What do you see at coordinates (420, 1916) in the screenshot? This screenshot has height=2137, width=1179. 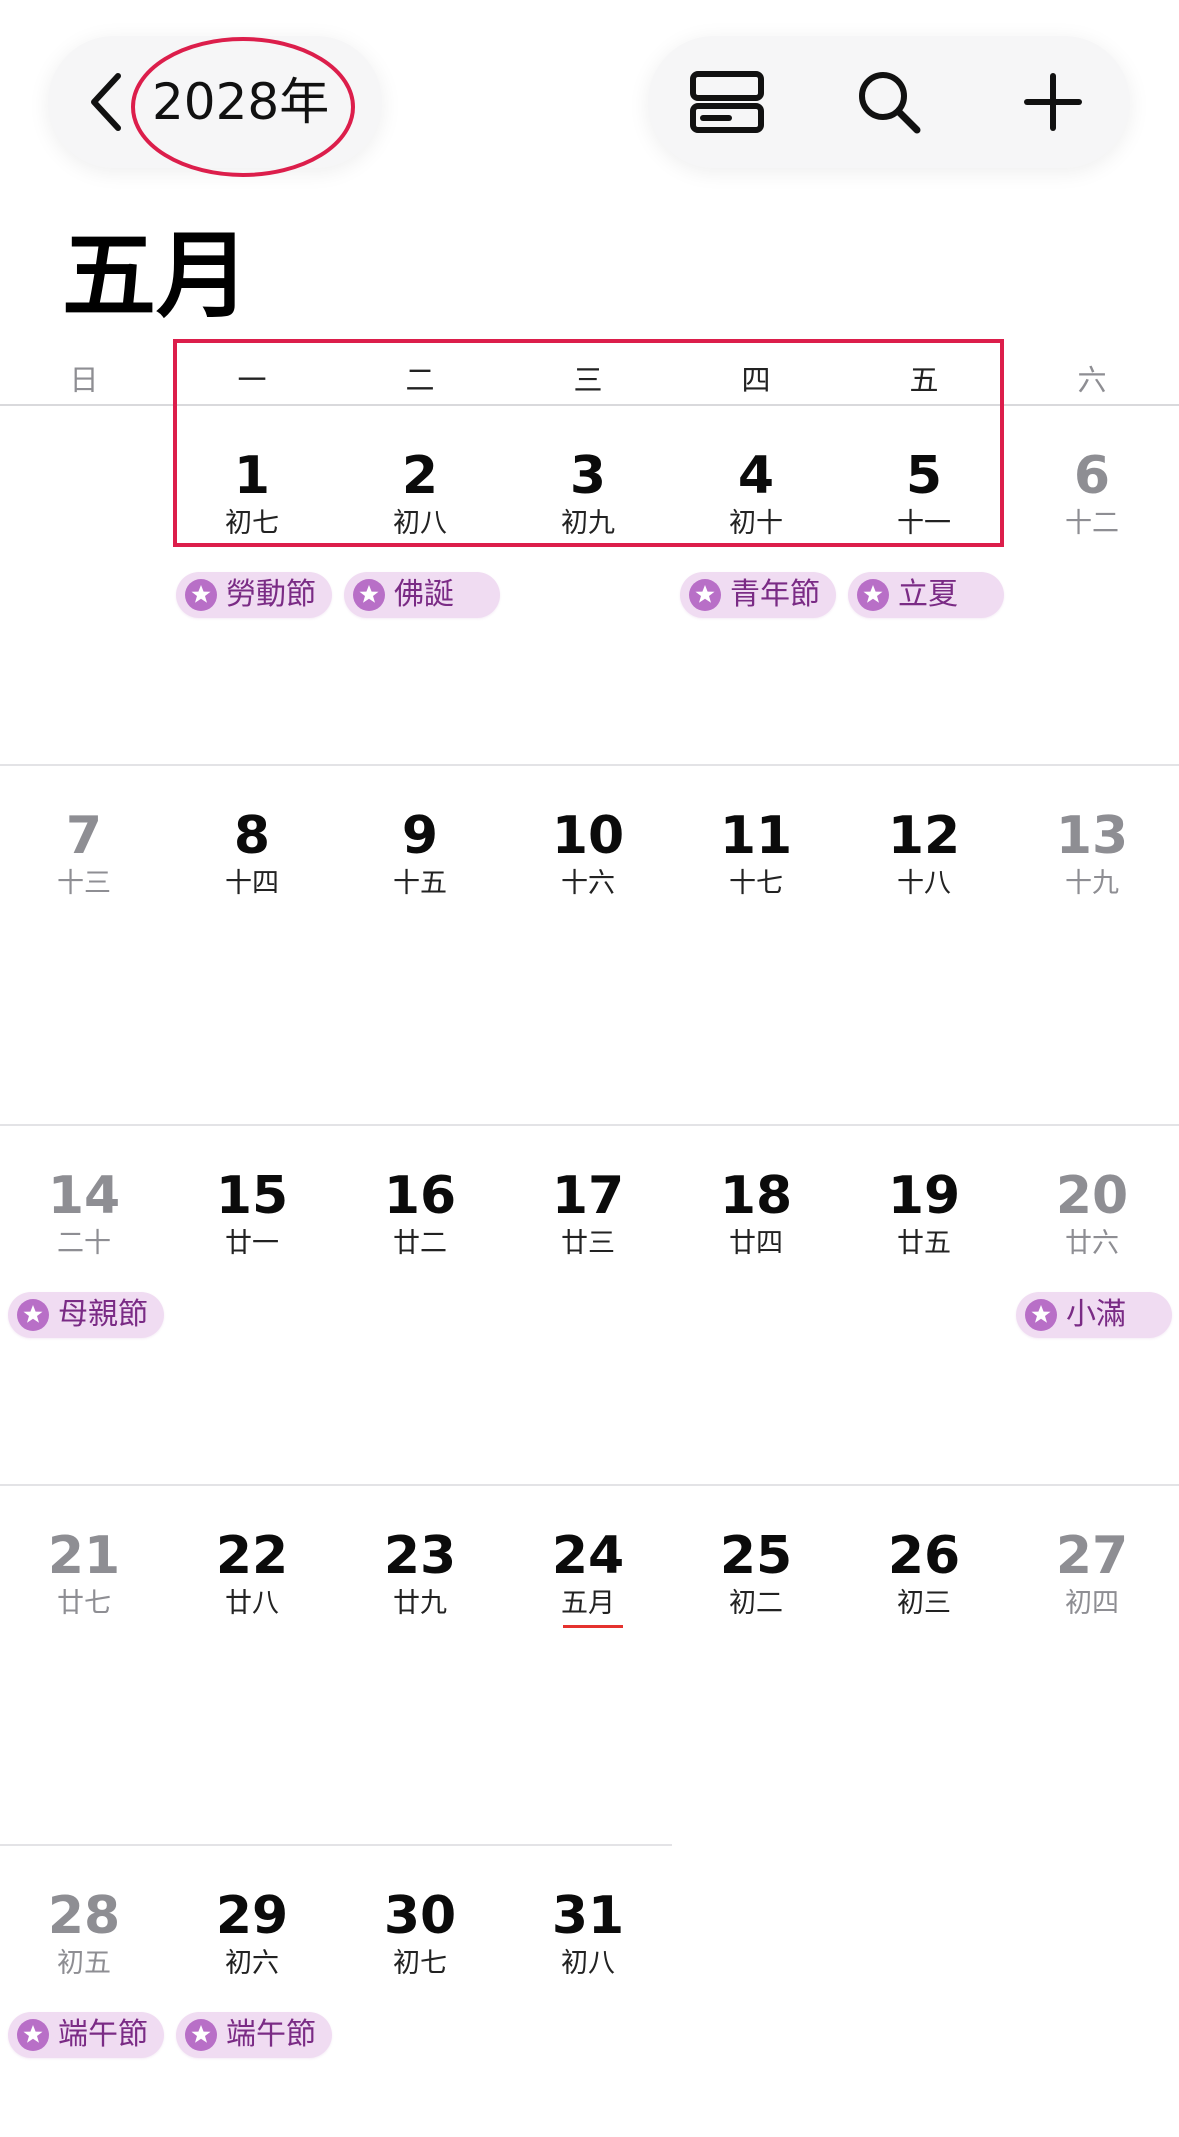 I see `day-number: 30` at bounding box center [420, 1916].